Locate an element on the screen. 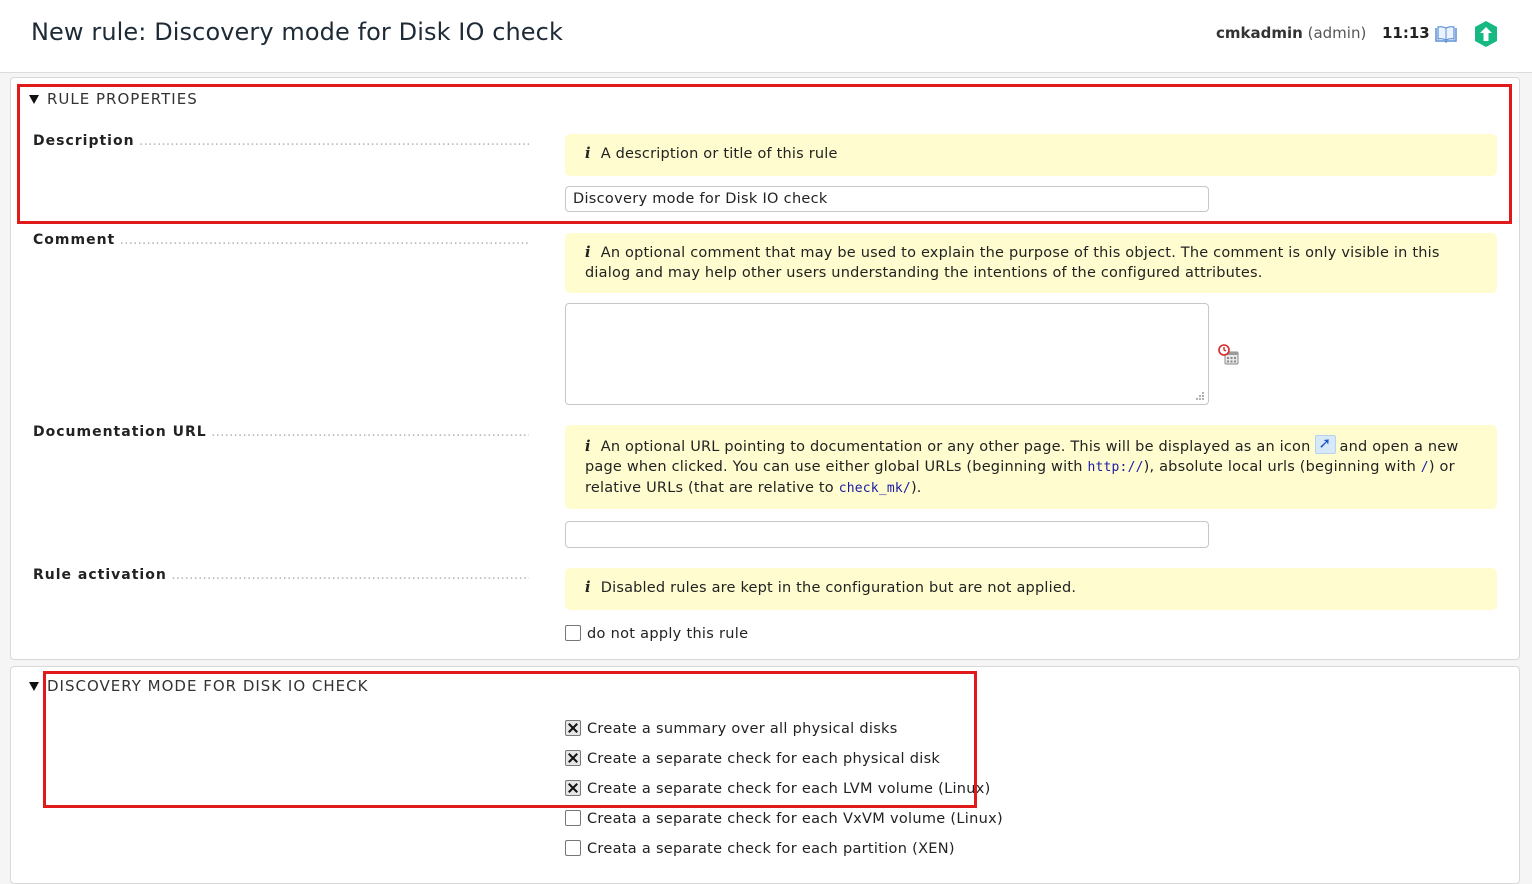  description-label: Description is located at coordinates (281, 141).